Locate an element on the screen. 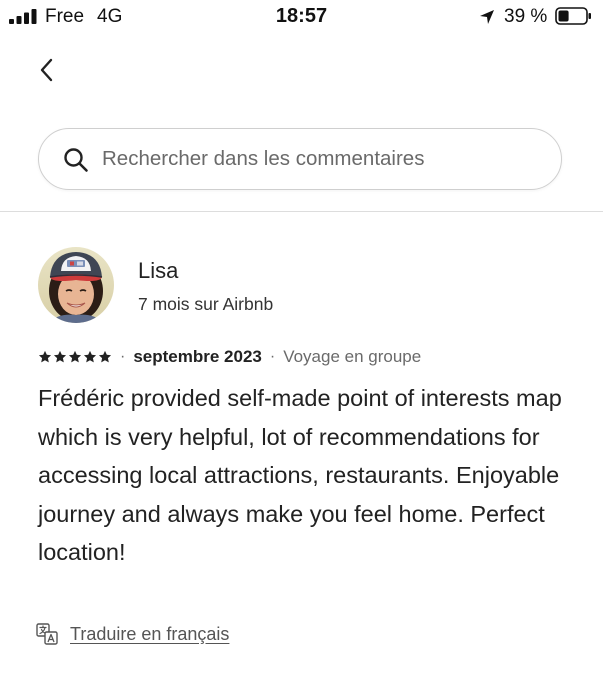 This screenshot has width=603, height=683. reviewer-tenure: 7 mois sur Airbnb is located at coordinates (206, 304).